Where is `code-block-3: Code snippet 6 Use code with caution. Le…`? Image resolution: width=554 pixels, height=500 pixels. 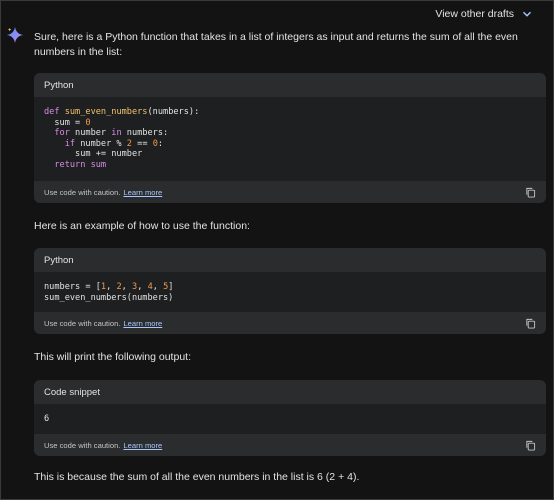 code-block-3: Code snippet 6 Use code with caution. Le… is located at coordinates (290, 418).